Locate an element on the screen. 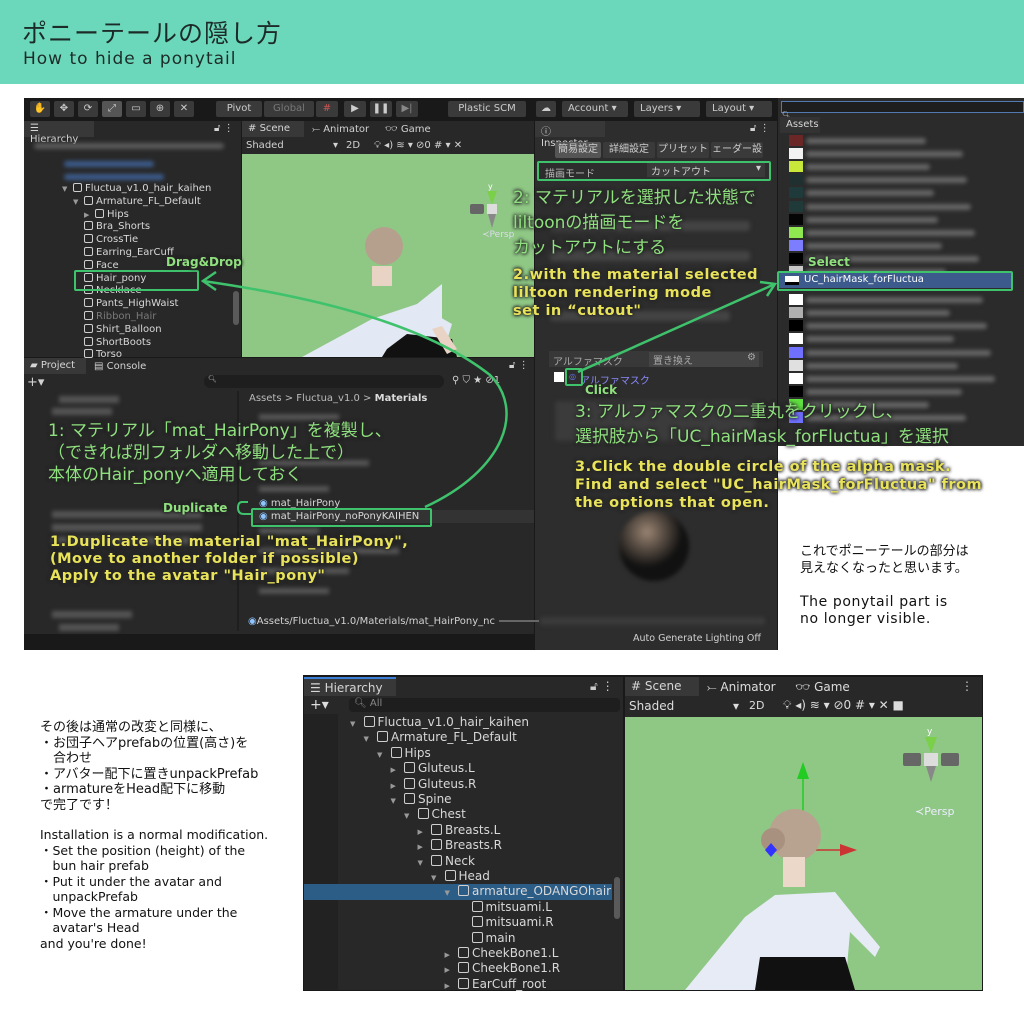 The image size is (1024, 1024). select-label: Select is located at coordinates (829, 262).